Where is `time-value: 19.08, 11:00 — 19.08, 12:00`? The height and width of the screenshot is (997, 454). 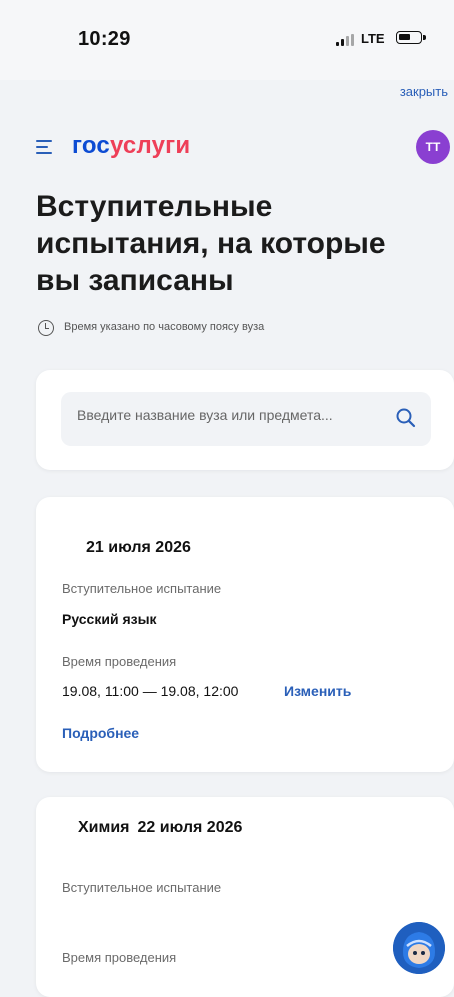 time-value: 19.08, 11:00 — 19.08, 12:00 is located at coordinates (150, 691).